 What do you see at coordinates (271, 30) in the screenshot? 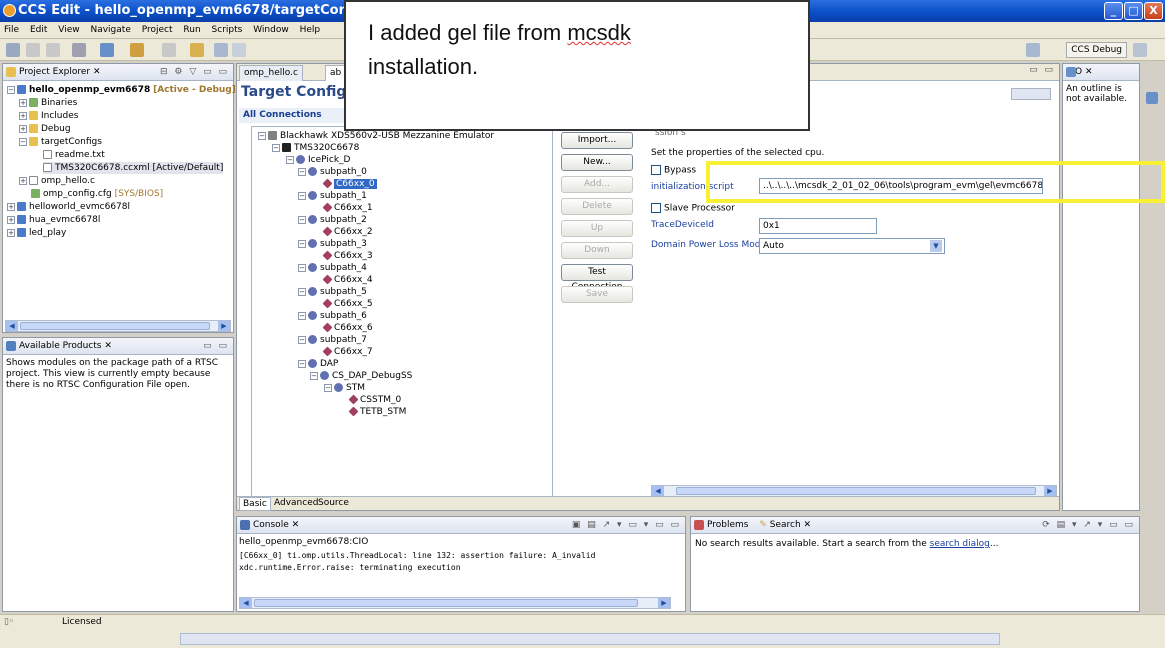
I see `menu-window: Window` at bounding box center [271, 30].